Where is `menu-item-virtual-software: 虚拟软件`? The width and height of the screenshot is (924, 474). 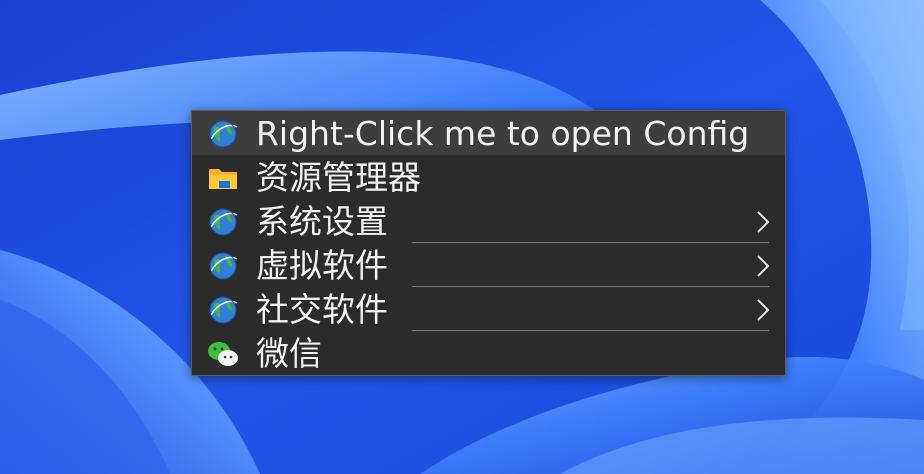
menu-item-virtual-software: 虚拟软件 is located at coordinates (488, 265).